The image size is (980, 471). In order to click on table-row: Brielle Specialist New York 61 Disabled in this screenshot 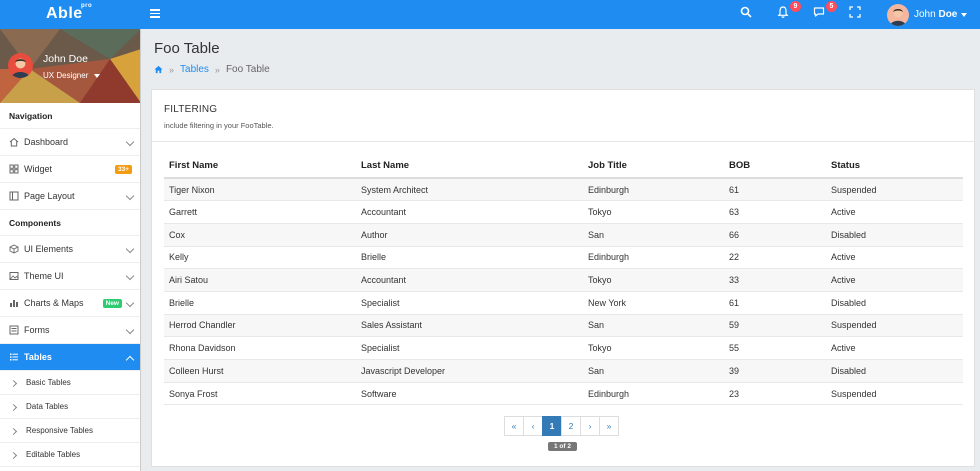, I will do `click(563, 303)`.